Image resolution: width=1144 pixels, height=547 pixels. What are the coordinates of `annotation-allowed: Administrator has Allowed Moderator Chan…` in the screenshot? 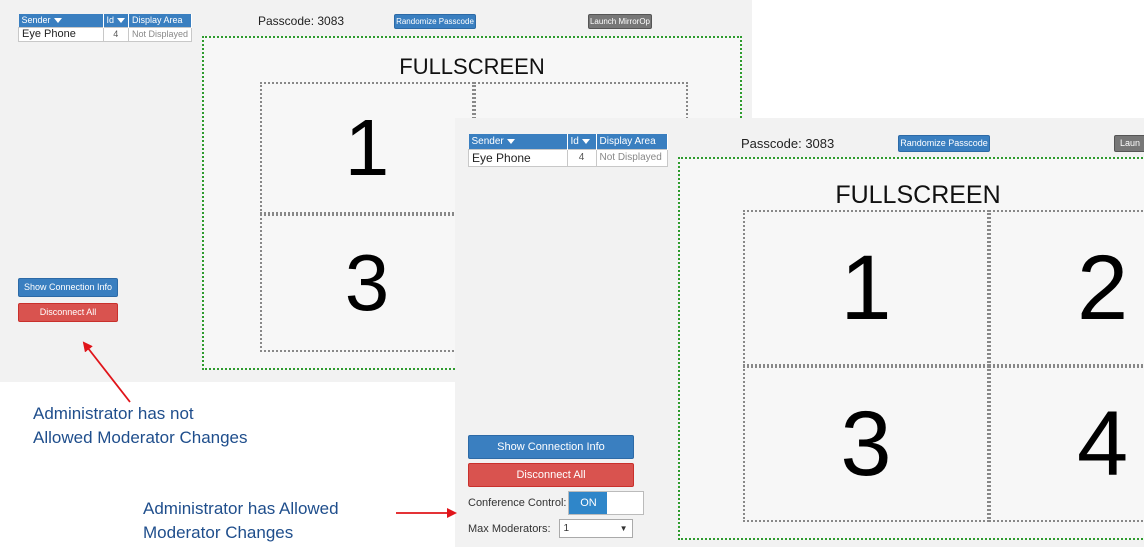 It's located at (241, 520).